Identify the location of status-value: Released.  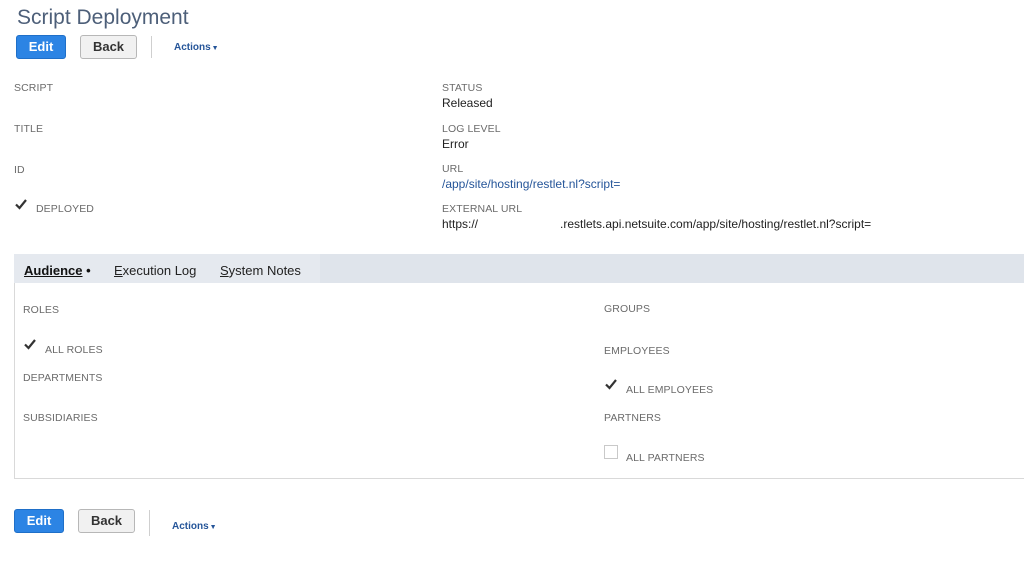
(467, 103).